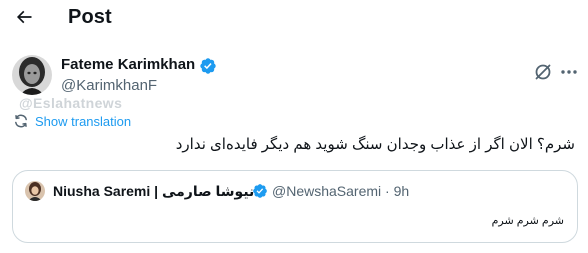 This screenshot has width=588, height=253. I want to click on arrow-left-icon, so click(24, 17).